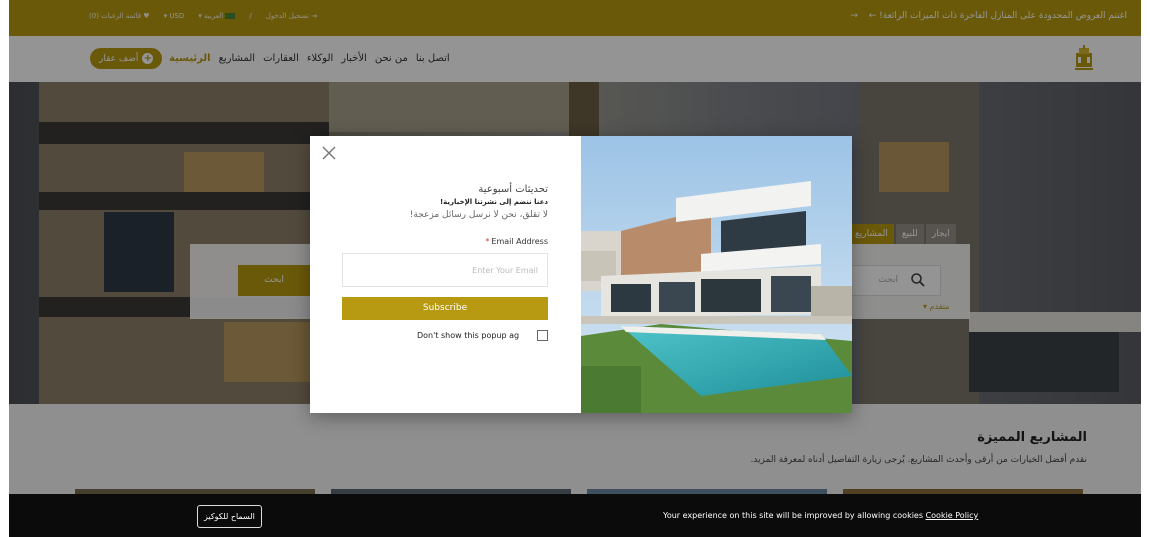 The width and height of the screenshot is (1150, 537). What do you see at coordinates (468, 335) in the screenshot?
I see `dont-show-label: Don't show this popup ag` at bounding box center [468, 335].